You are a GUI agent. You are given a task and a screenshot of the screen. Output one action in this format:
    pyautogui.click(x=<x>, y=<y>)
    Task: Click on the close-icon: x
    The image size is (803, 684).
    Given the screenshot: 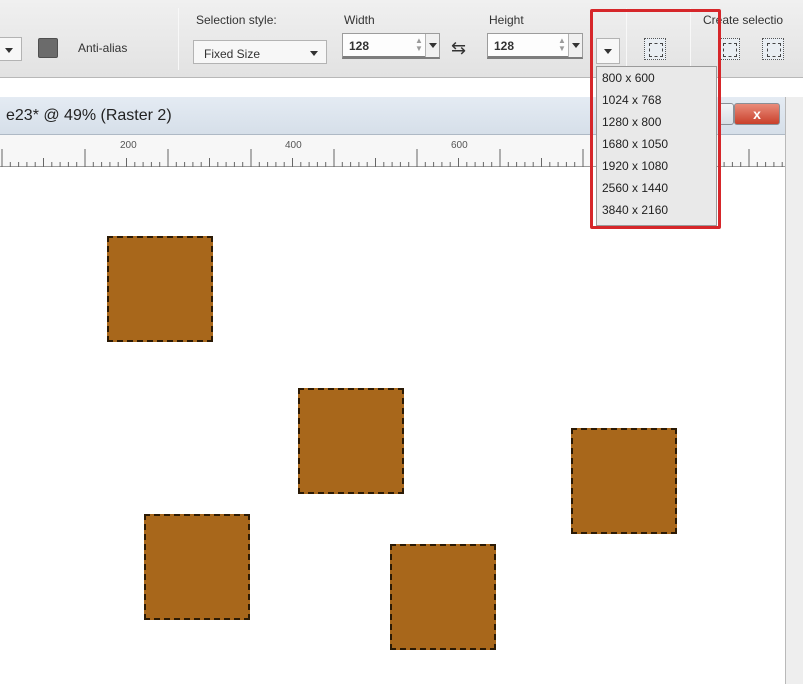 What is the action you would take?
    pyautogui.click(x=757, y=114)
    